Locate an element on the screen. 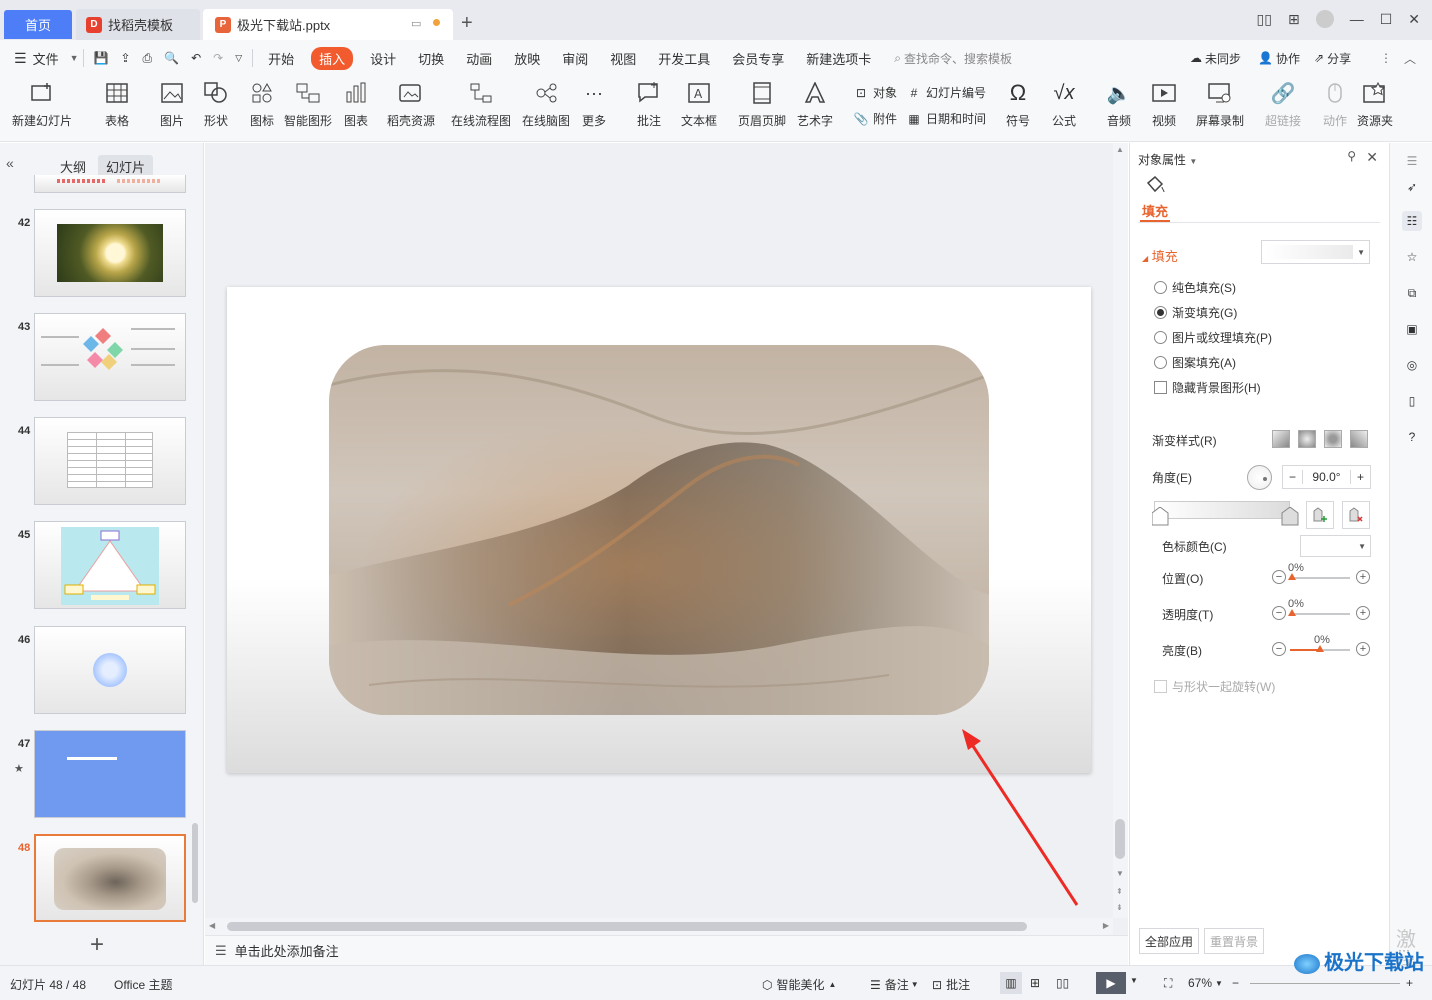 The image size is (1432, 1000). brightness-plus-button: + is located at coordinates (1363, 649).